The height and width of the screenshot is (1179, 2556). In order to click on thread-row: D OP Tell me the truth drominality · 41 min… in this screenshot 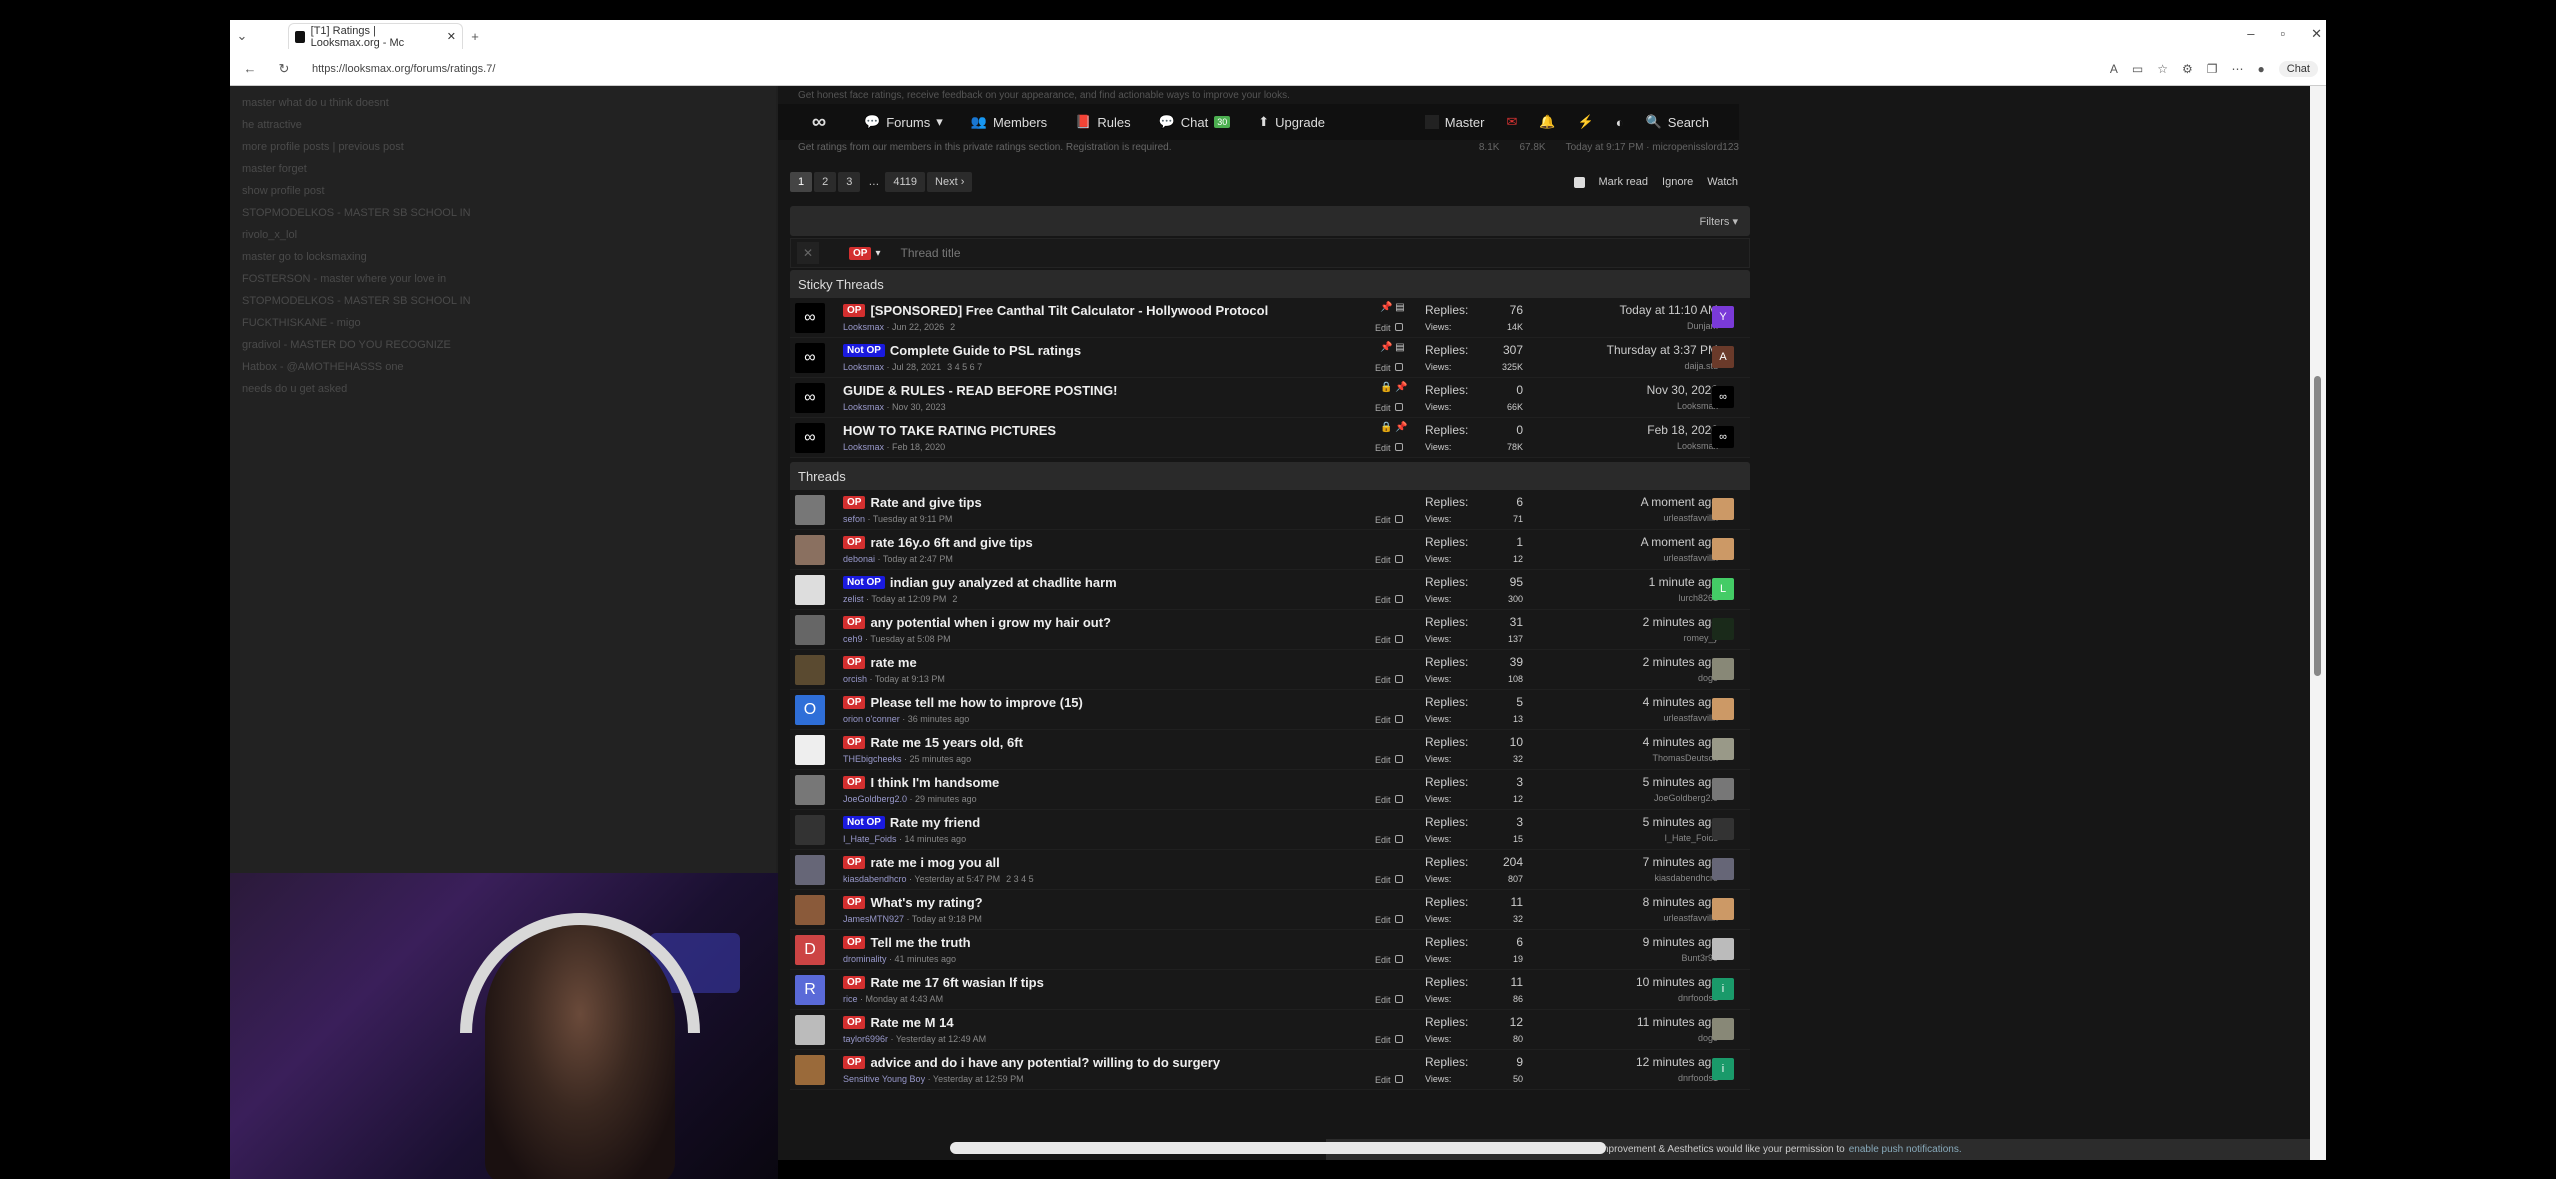, I will do `click(1270, 950)`.